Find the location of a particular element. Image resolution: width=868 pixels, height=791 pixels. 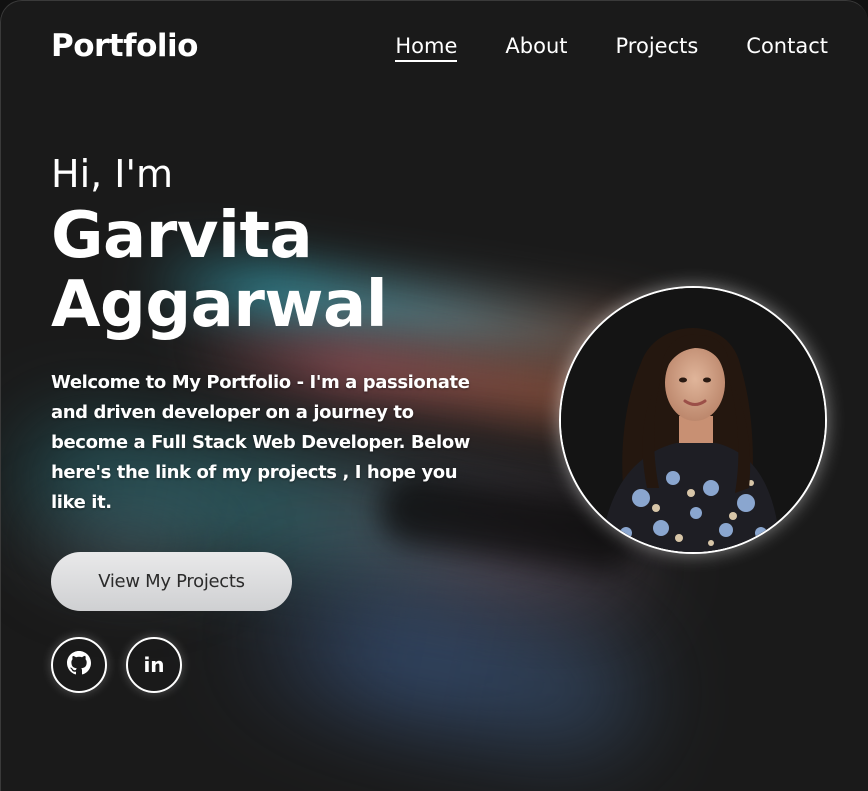

hero-greeting: Hi, I'm is located at coordinates (112, 174).